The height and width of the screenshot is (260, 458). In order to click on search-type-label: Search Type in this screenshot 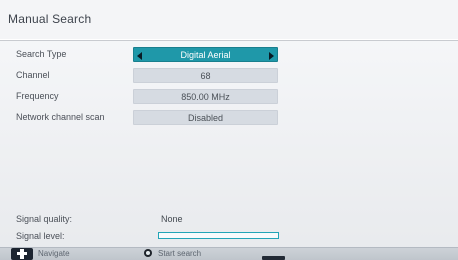, I will do `click(41, 54)`.